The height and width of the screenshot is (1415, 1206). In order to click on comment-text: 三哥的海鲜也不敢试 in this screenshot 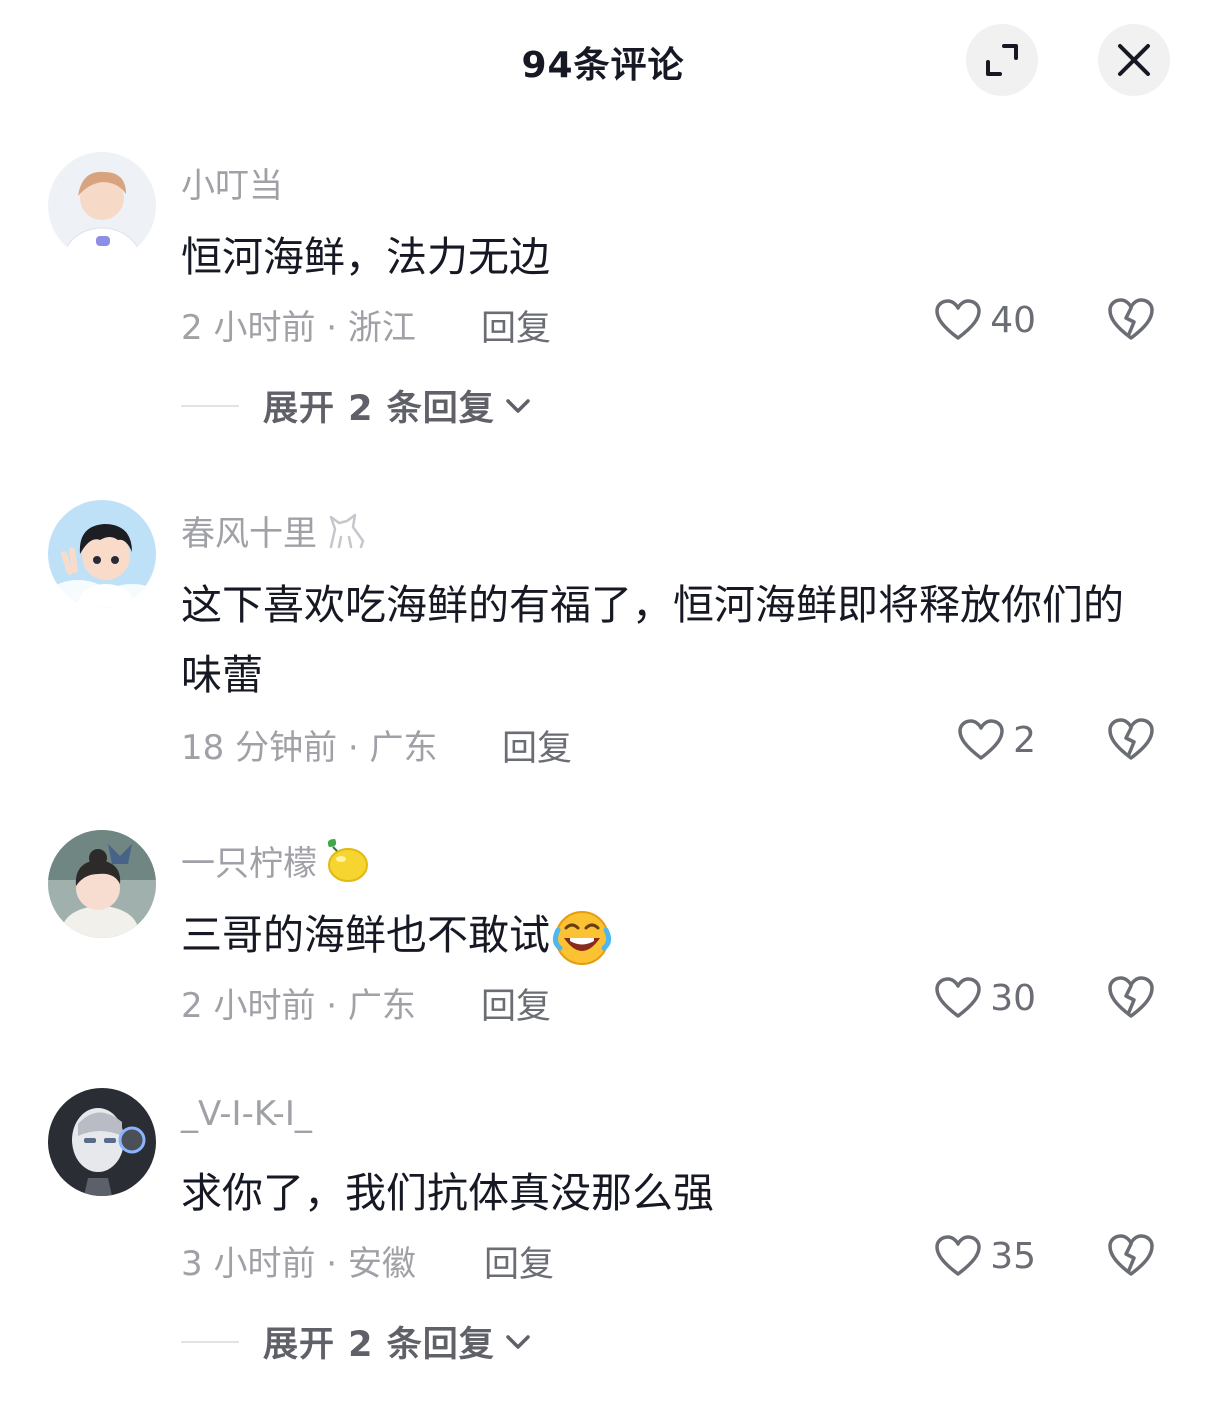, I will do `click(671, 935)`.